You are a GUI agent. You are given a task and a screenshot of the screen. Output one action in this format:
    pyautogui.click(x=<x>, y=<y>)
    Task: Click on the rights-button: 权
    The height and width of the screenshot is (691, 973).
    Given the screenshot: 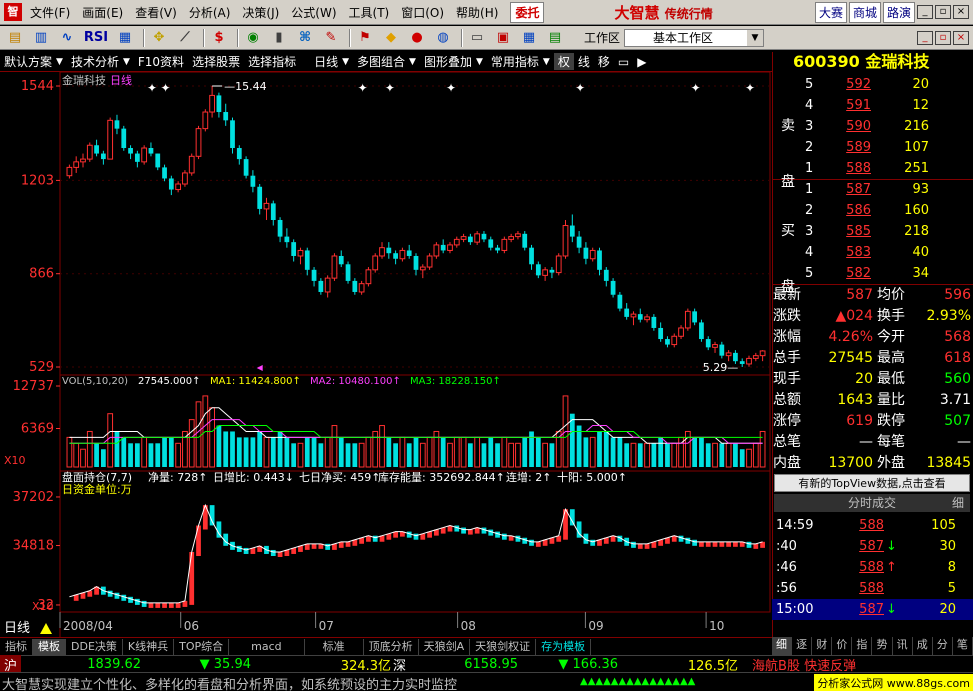 What is the action you would take?
    pyautogui.click(x=563, y=61)
    